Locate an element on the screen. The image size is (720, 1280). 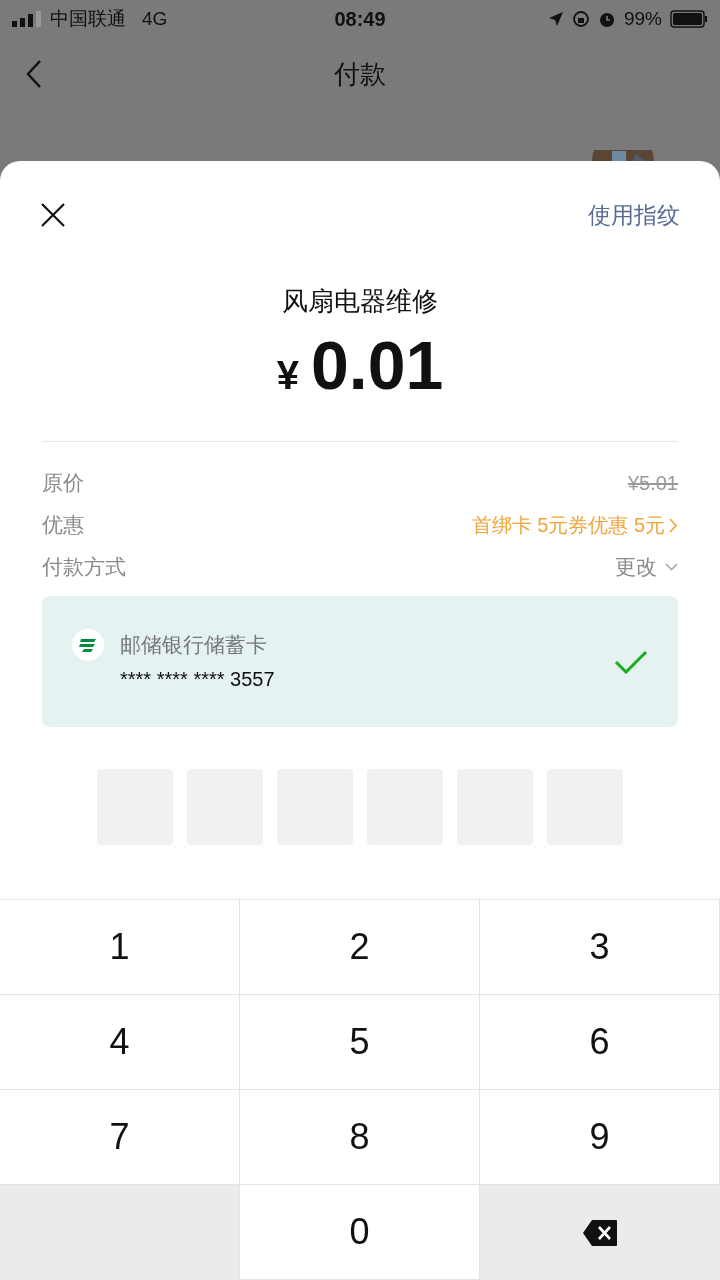
chevron-right-icon is located at coordinates (673, 525).